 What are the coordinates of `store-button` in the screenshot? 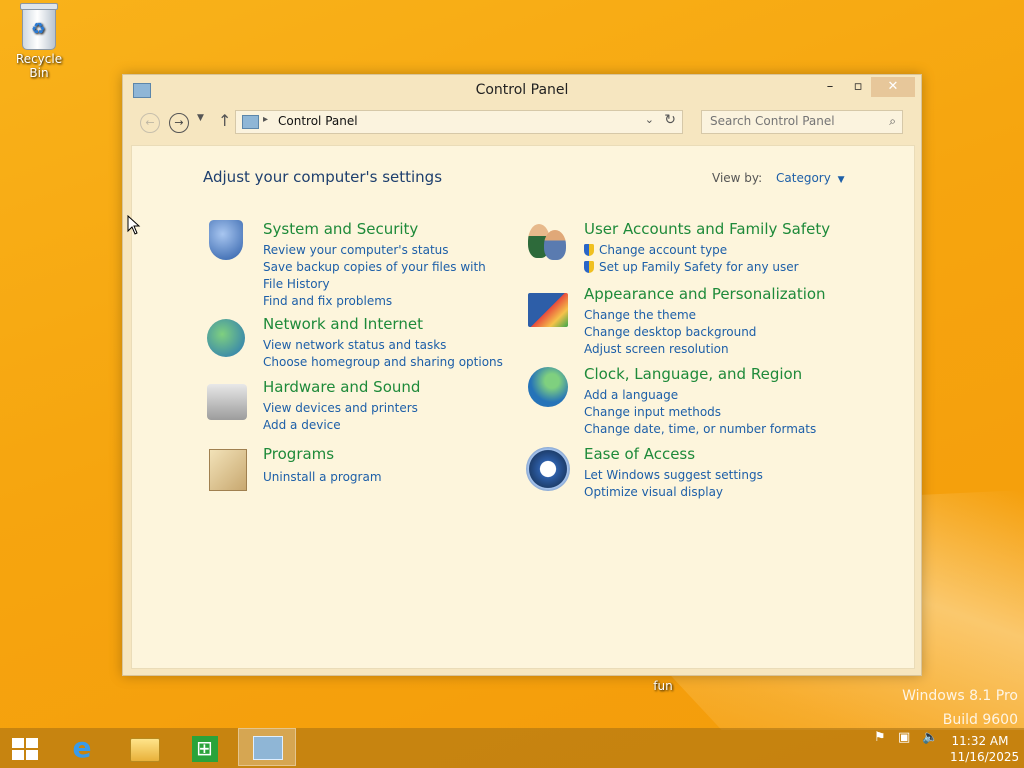 It's located at (204, 748).